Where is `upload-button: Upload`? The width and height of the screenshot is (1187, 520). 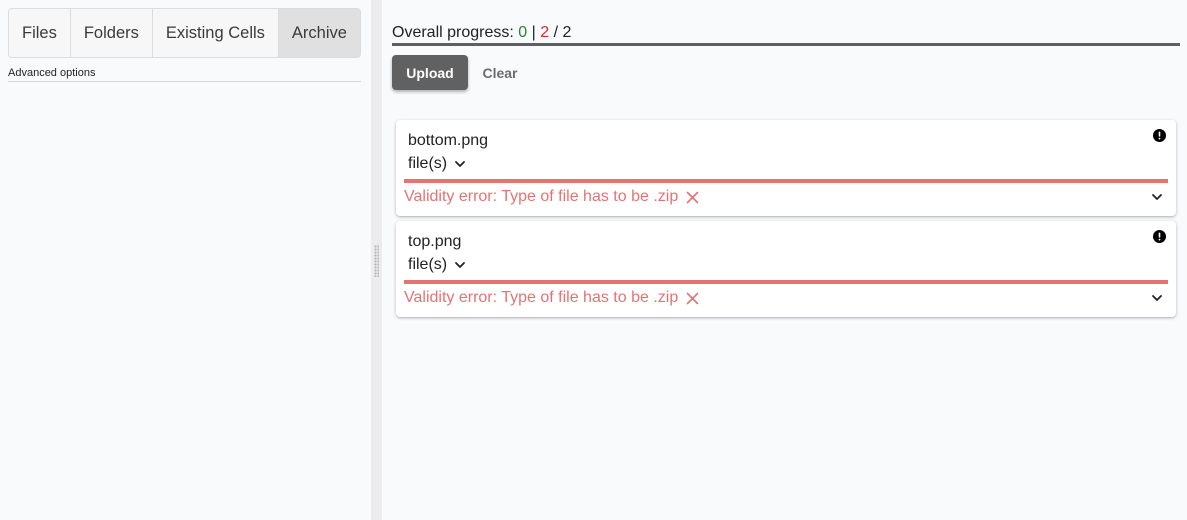
upload-button: Upload is located at coordinates (430, 72).